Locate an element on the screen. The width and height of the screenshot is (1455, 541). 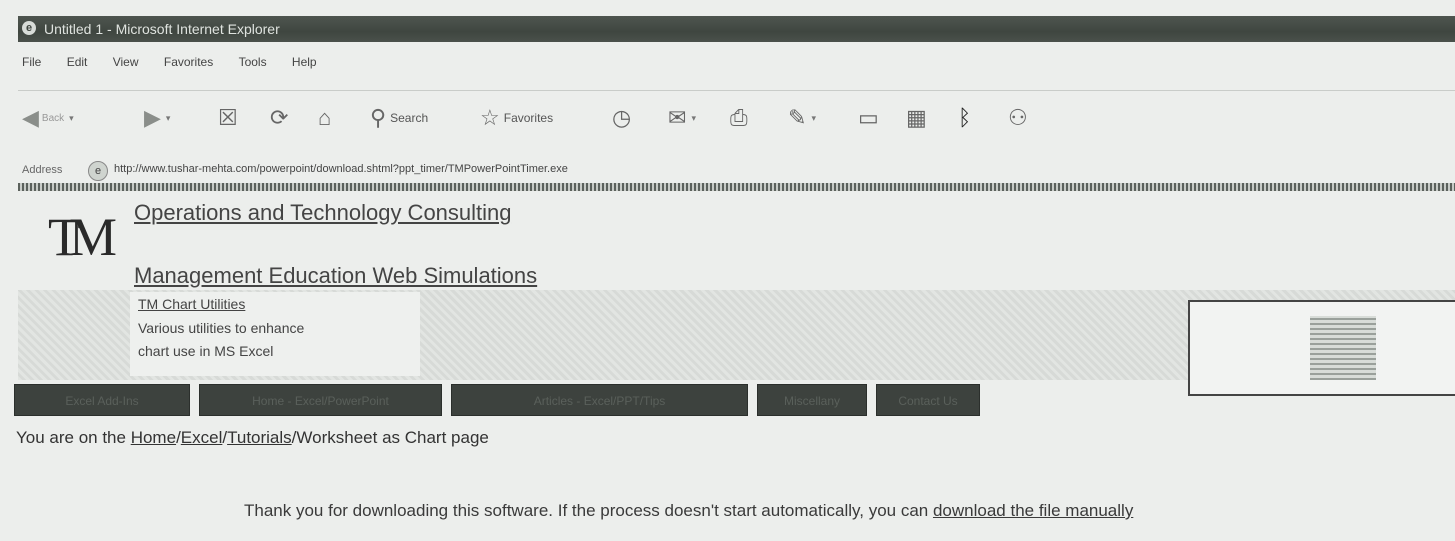
messenger-button: ⚇ is located at coordinates (1018, 118).